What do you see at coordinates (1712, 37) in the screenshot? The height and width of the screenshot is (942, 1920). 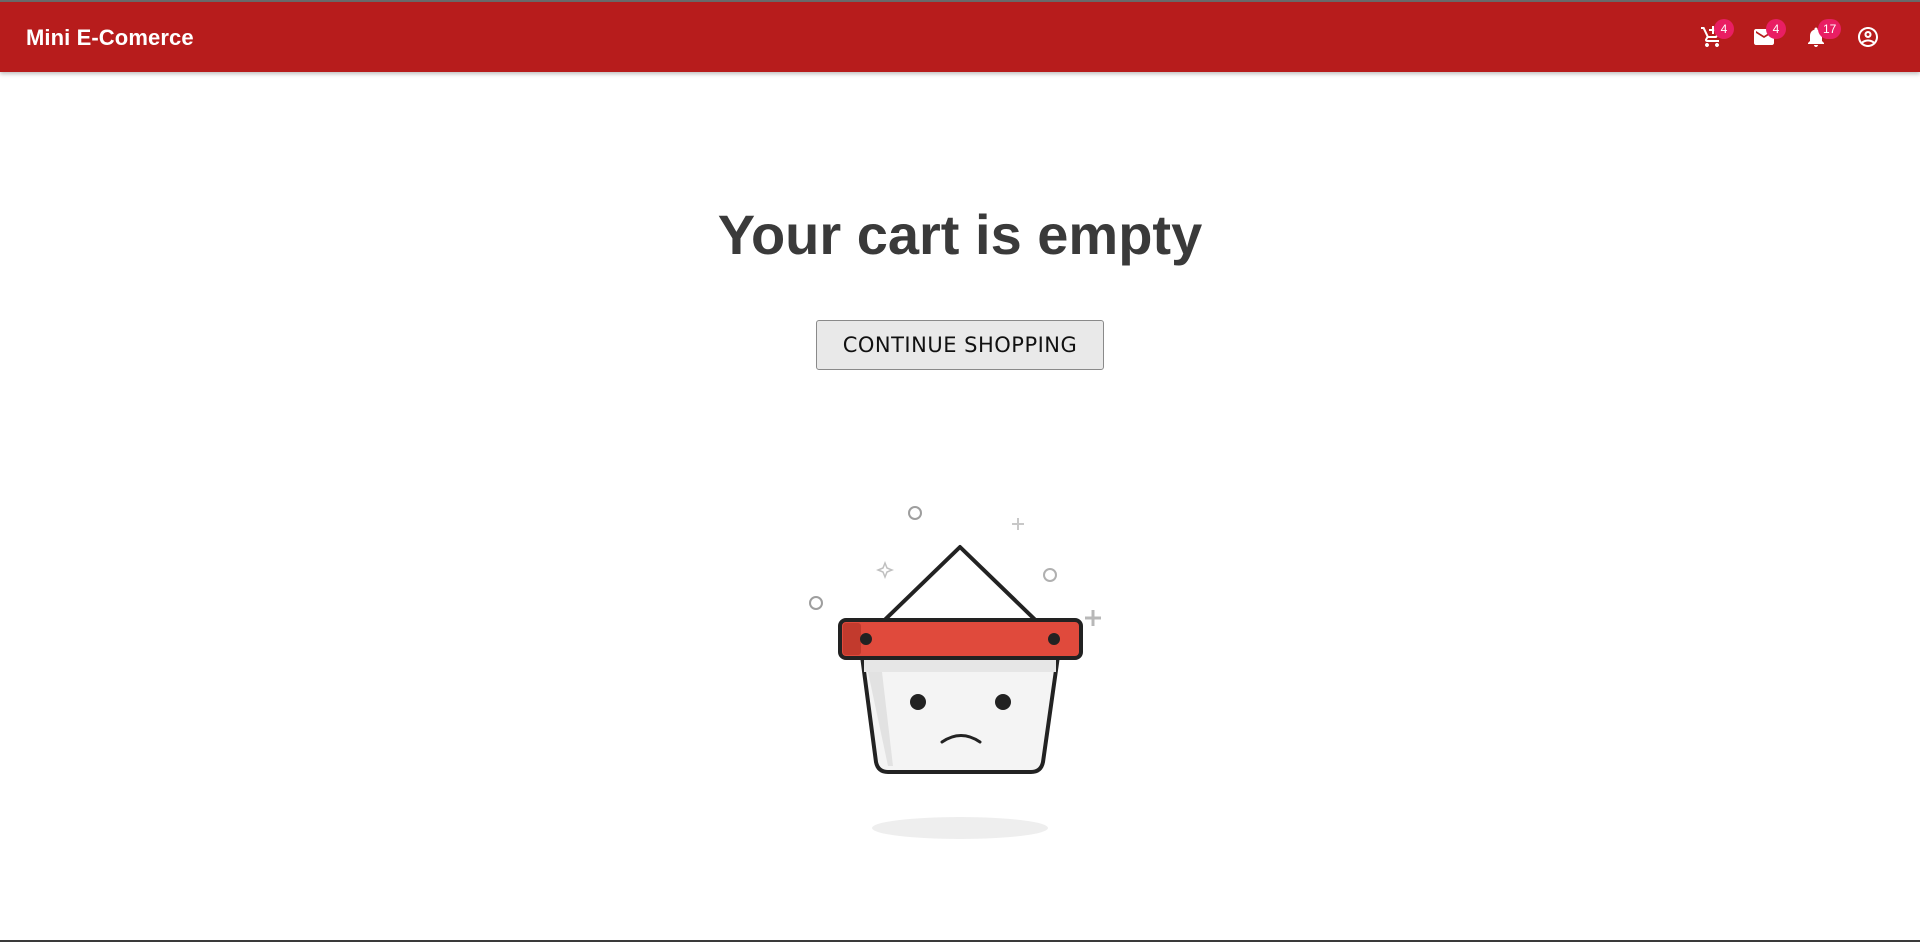 I see `cart-button: 4` at bounding box center [1712, 37].